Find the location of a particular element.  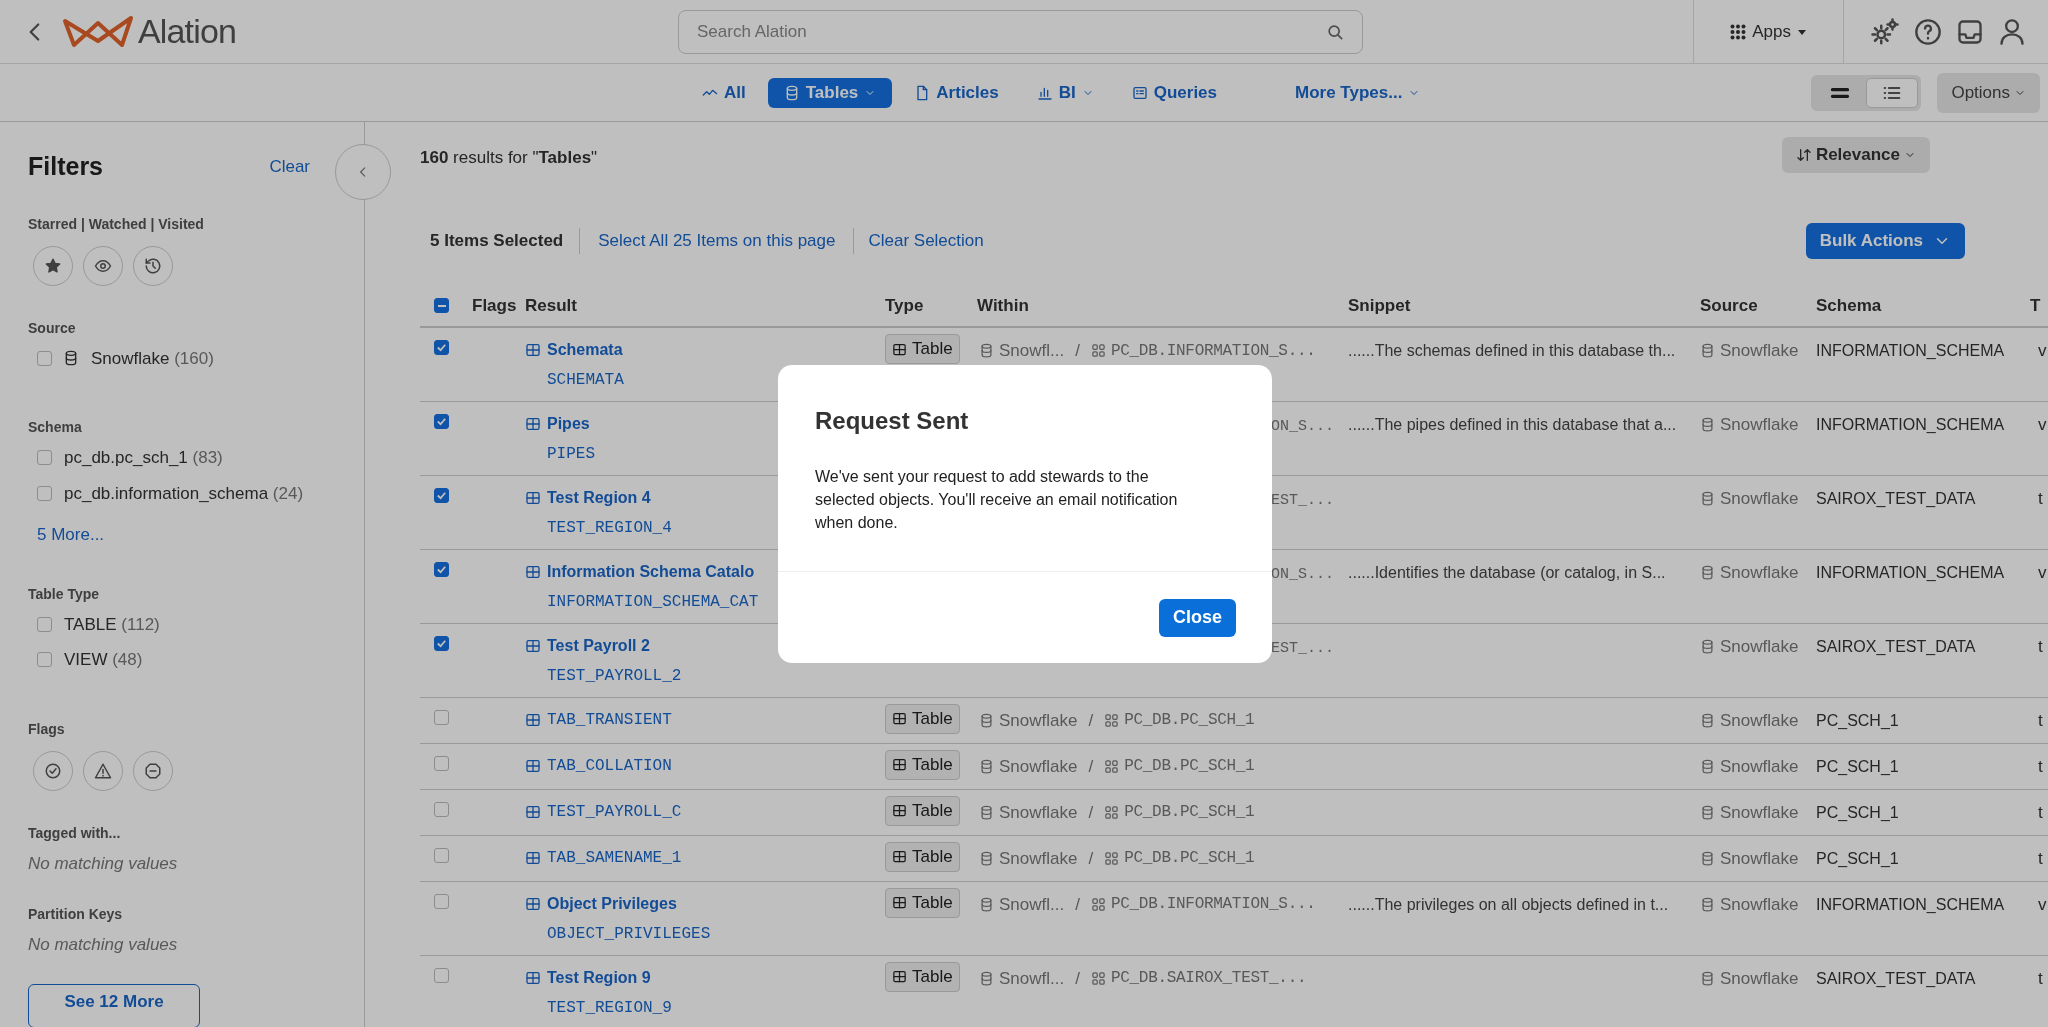

result-link: TAB_TRANSIENT is located at coordinates (609, 719).